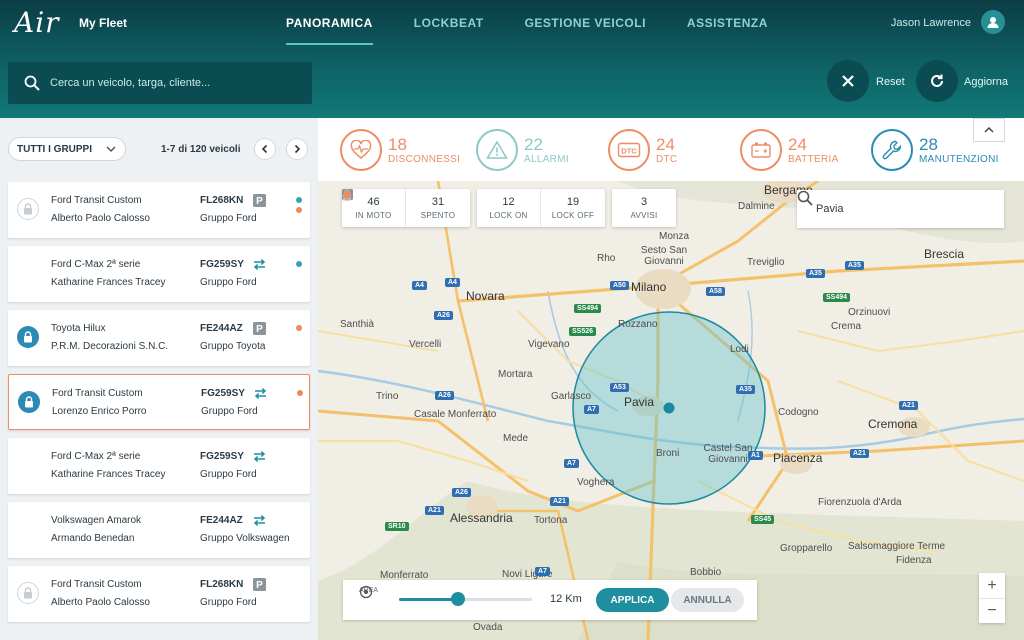 The image size is (1024, 640). I want to click on prev-page-button, so click(265, 149).